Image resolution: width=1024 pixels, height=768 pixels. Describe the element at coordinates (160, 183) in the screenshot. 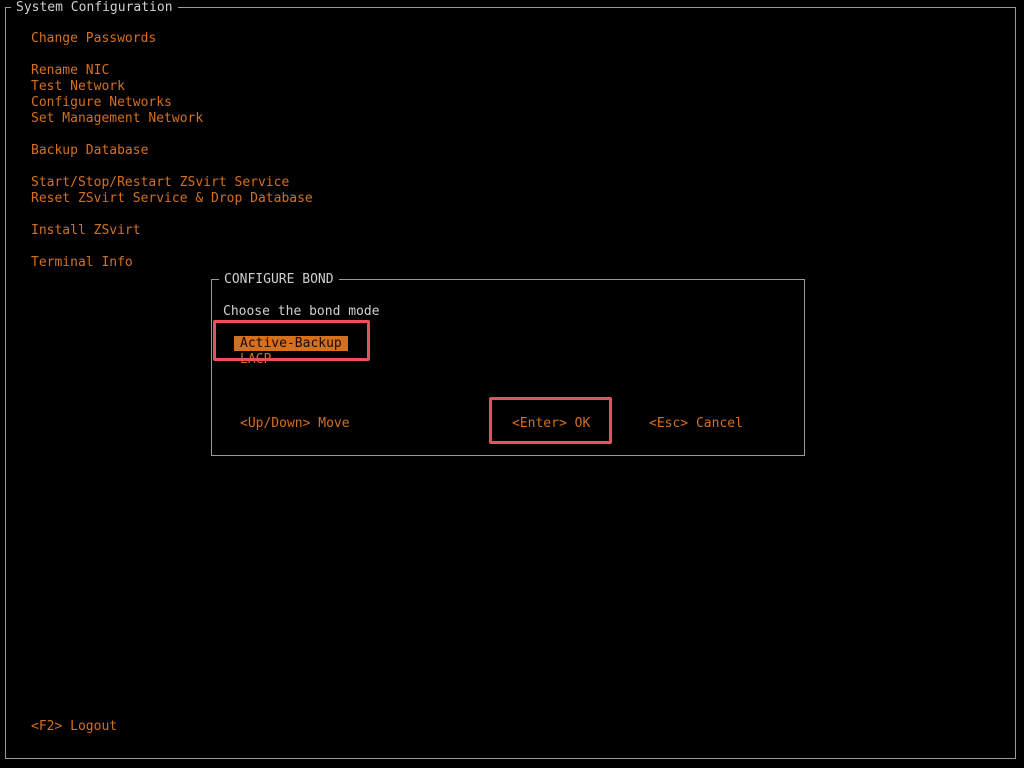

I see `menu-item-start-stop-restart-service: Start/Stop/Restart ZSvirt Service` at that location.